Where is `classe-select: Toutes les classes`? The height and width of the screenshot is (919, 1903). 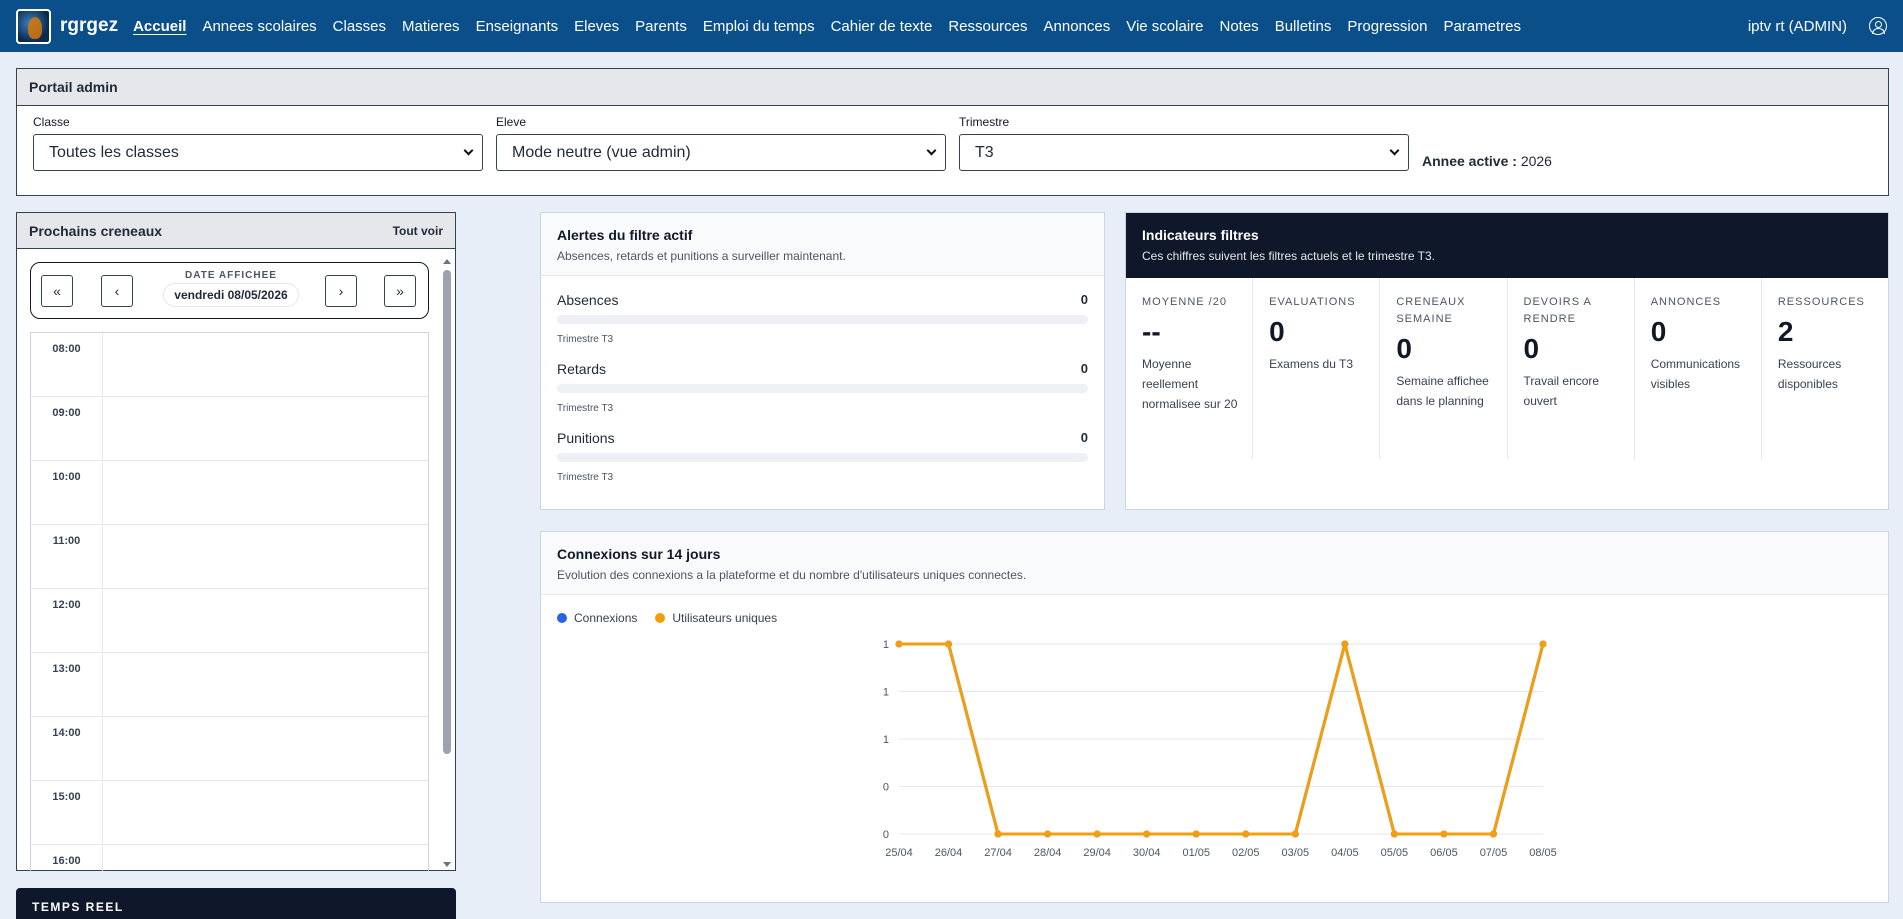
classe-select: Toutes les classes is located at coordinates (258, 152).